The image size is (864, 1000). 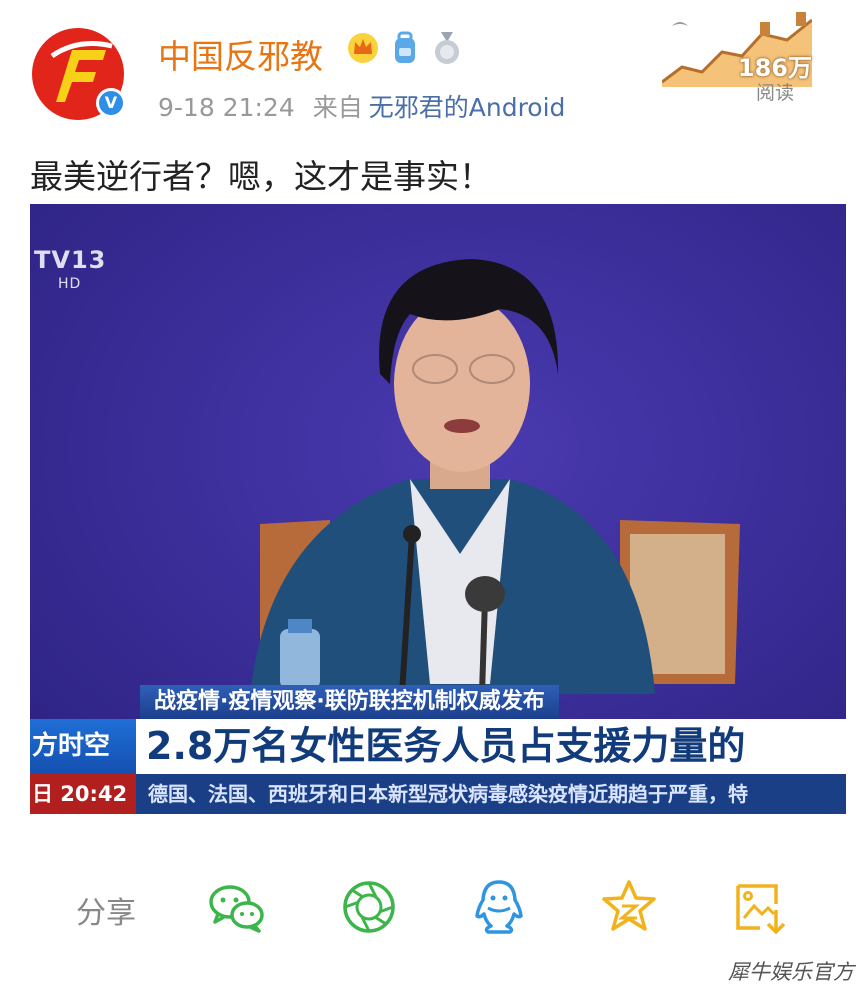 What do you see at coordinates (83, 746) in the screenshot?
I see `program-tag: 方时空` at bounding box center [83, 746].